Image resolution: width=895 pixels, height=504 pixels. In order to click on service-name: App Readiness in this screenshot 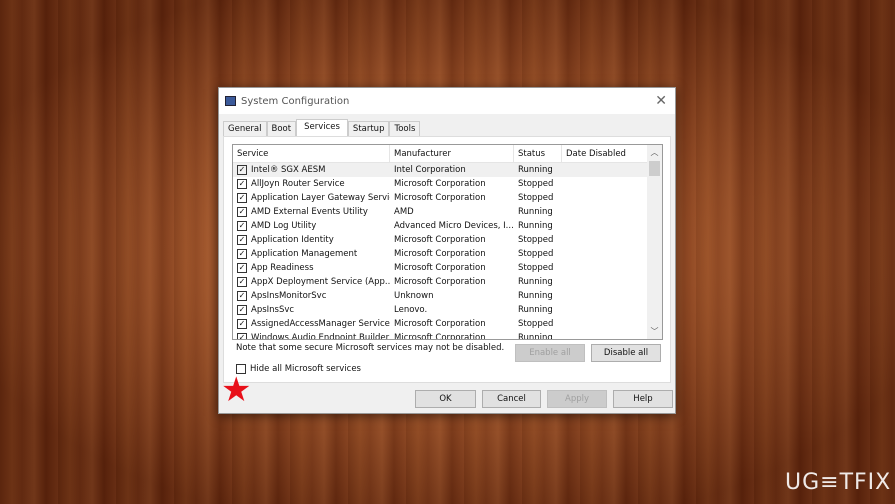, I will do `click(282, 268)`.